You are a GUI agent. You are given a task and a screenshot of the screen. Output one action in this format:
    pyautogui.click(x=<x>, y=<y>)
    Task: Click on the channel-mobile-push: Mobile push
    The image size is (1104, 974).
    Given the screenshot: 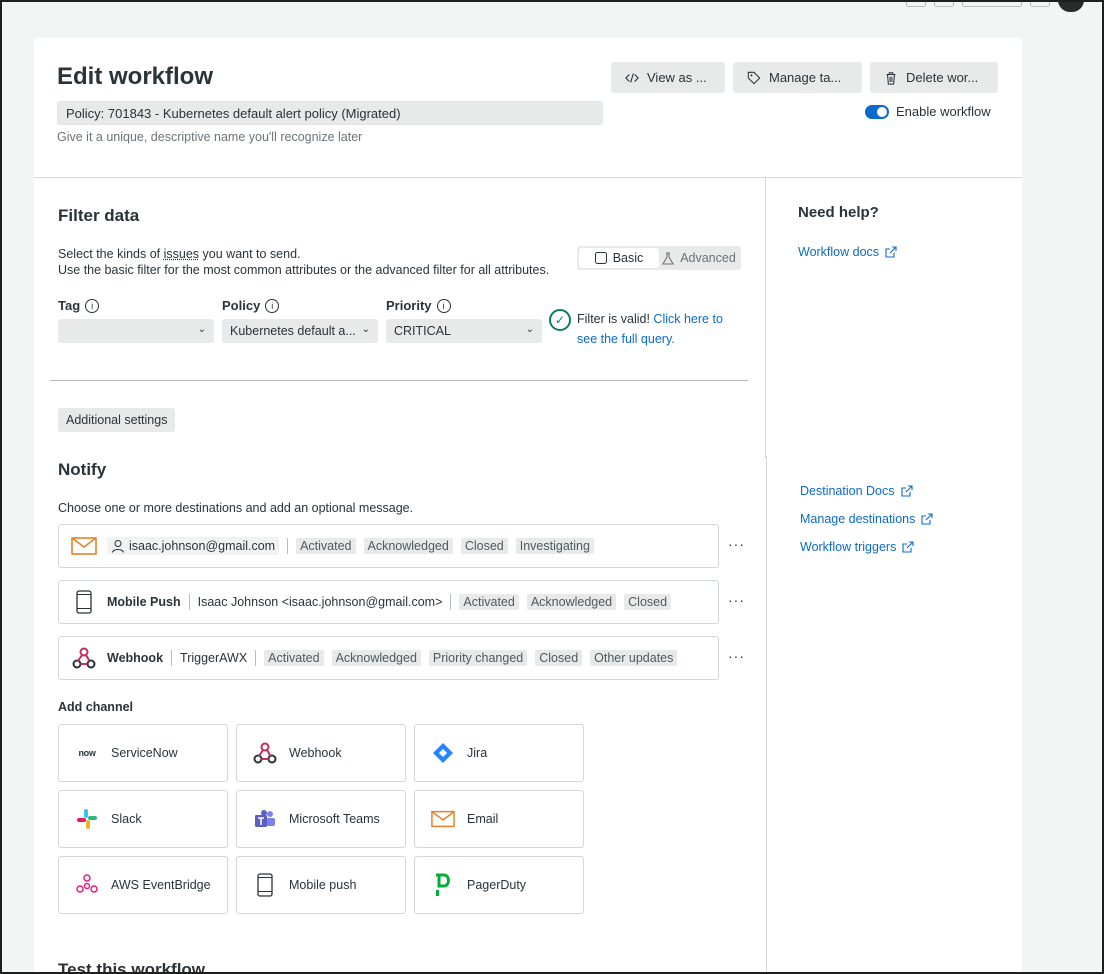 What is the action you would take?
    pyautogui.click(x=321, y=885)
    